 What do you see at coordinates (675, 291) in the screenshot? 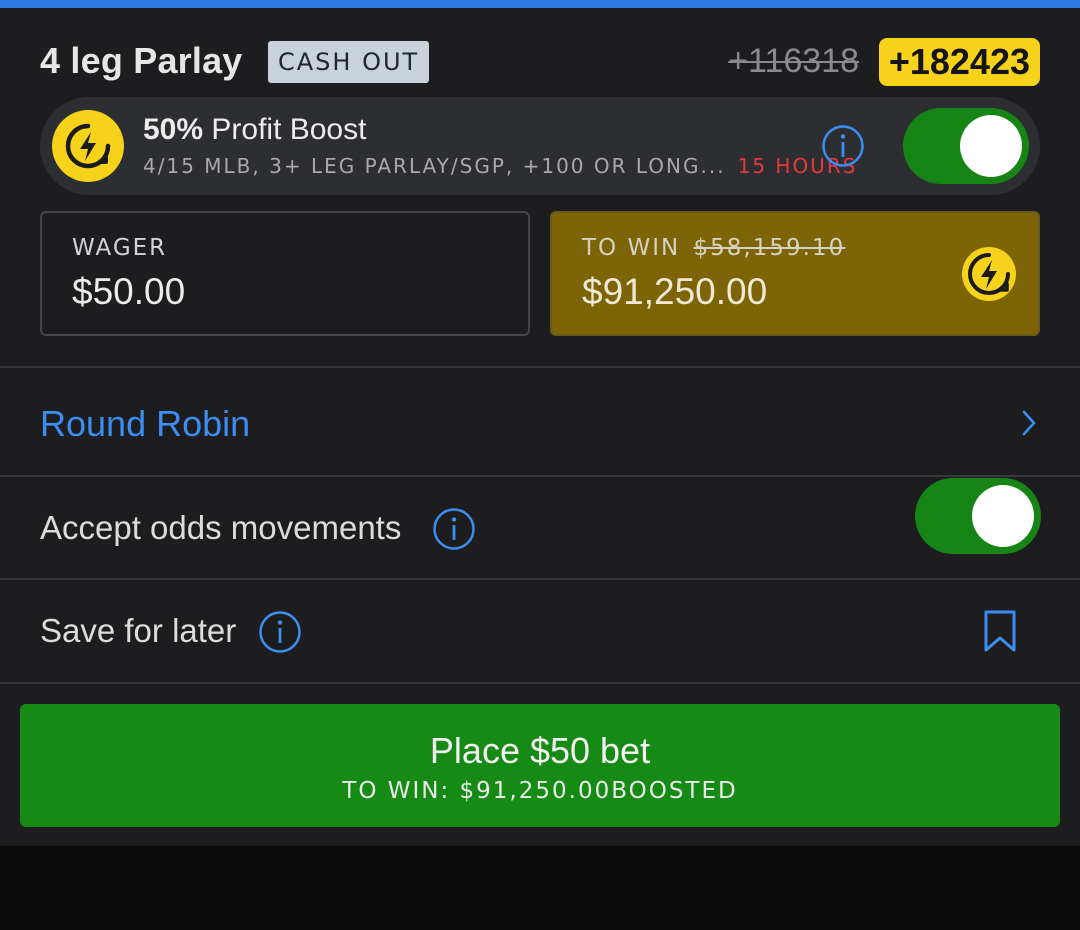
I see `to-win-value: $91,250.00` at bounding box center [675, 291].